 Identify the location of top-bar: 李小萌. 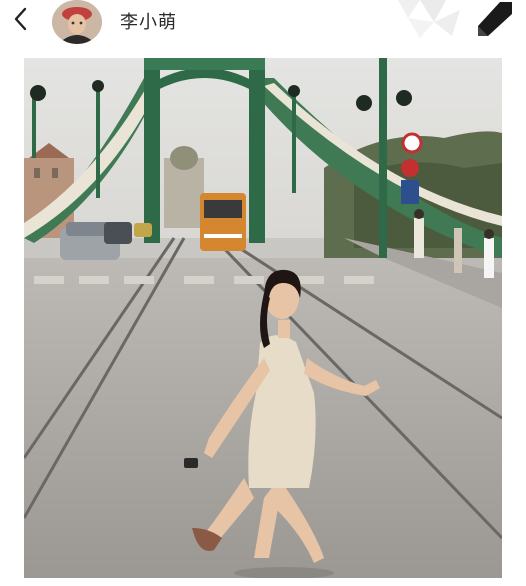
(263, 23).